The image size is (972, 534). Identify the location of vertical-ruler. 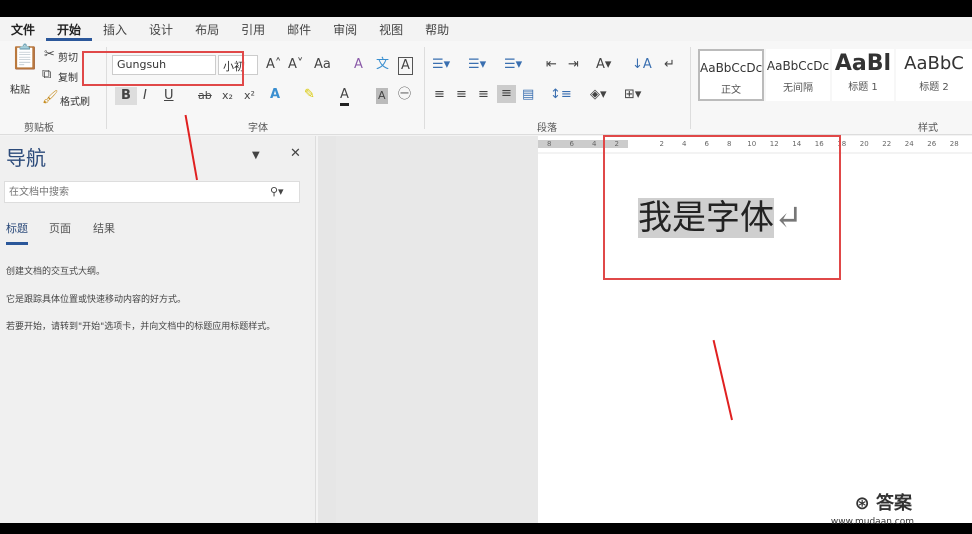
(327, 329).